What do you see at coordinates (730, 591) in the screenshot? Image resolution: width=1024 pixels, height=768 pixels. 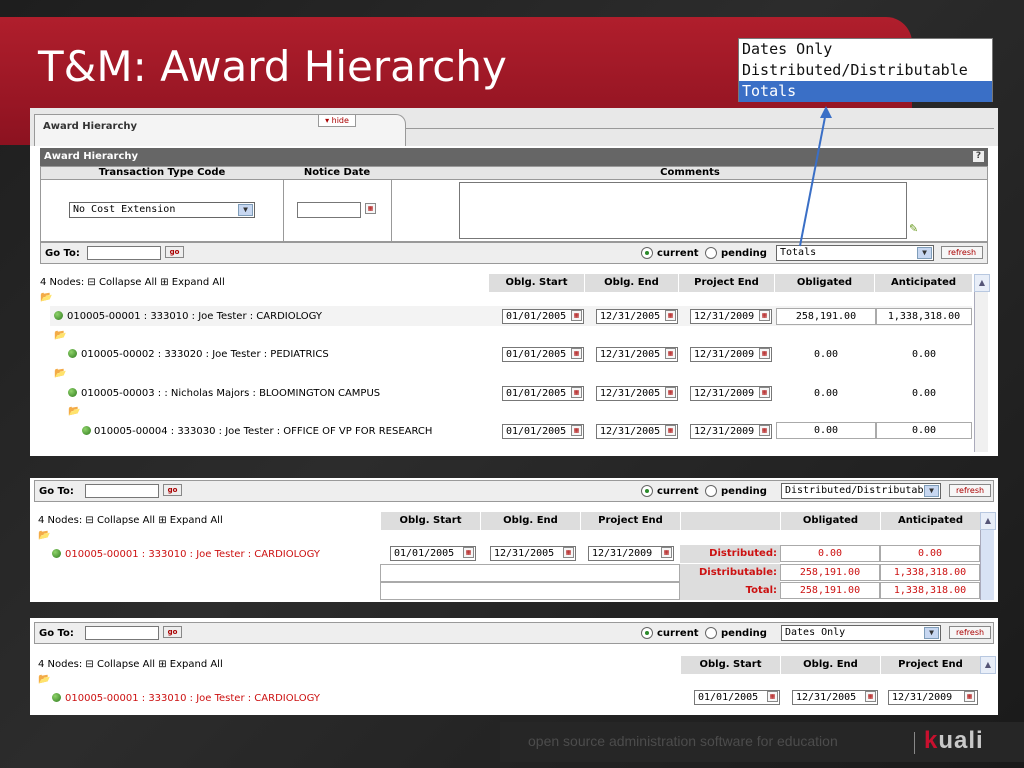 I see `total-label: Total:` at bounding box center [730, 591].